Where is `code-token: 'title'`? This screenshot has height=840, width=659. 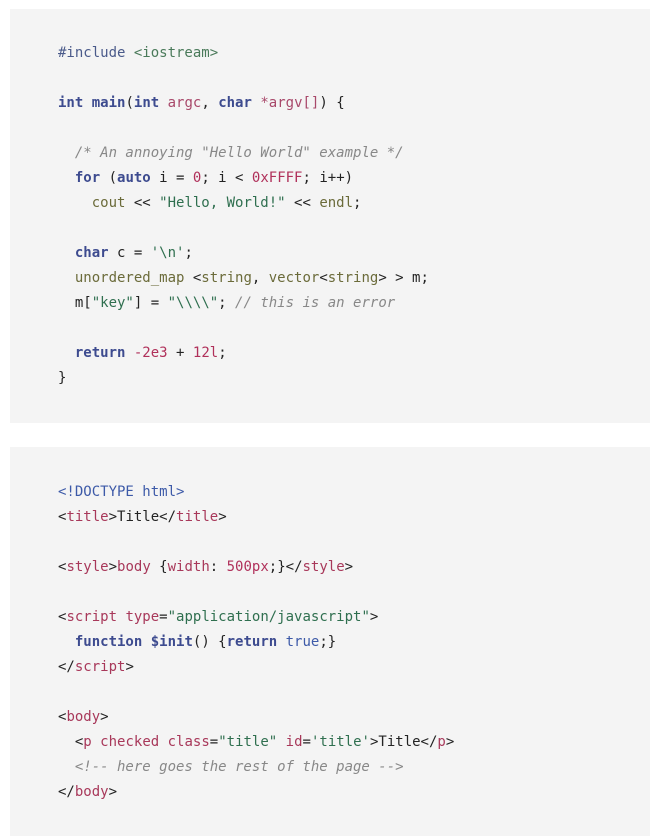 code-token: 'title' is located at coordinates (340, 742).